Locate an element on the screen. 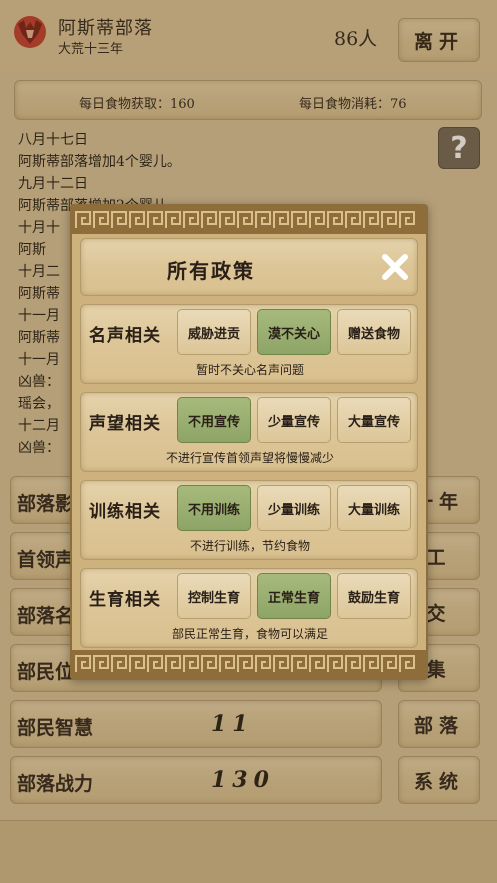 Image resolution: width=497 pixels, height=883 pixels. option-some-propaganda: 少量宣传 is located at coordinates (294, 420).